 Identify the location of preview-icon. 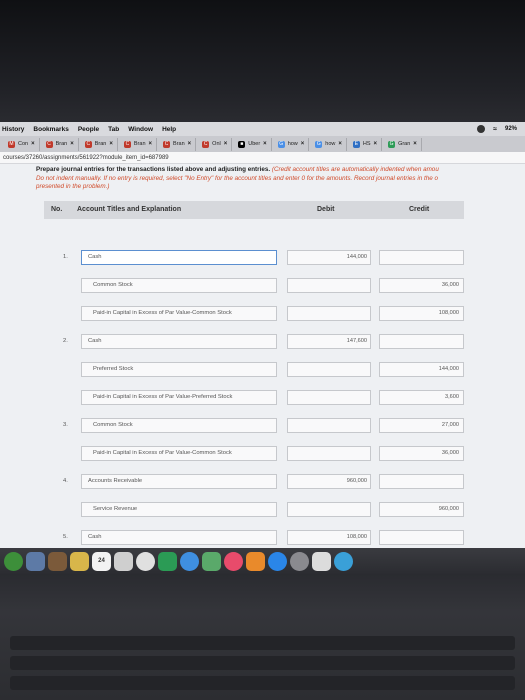
(35, 561).